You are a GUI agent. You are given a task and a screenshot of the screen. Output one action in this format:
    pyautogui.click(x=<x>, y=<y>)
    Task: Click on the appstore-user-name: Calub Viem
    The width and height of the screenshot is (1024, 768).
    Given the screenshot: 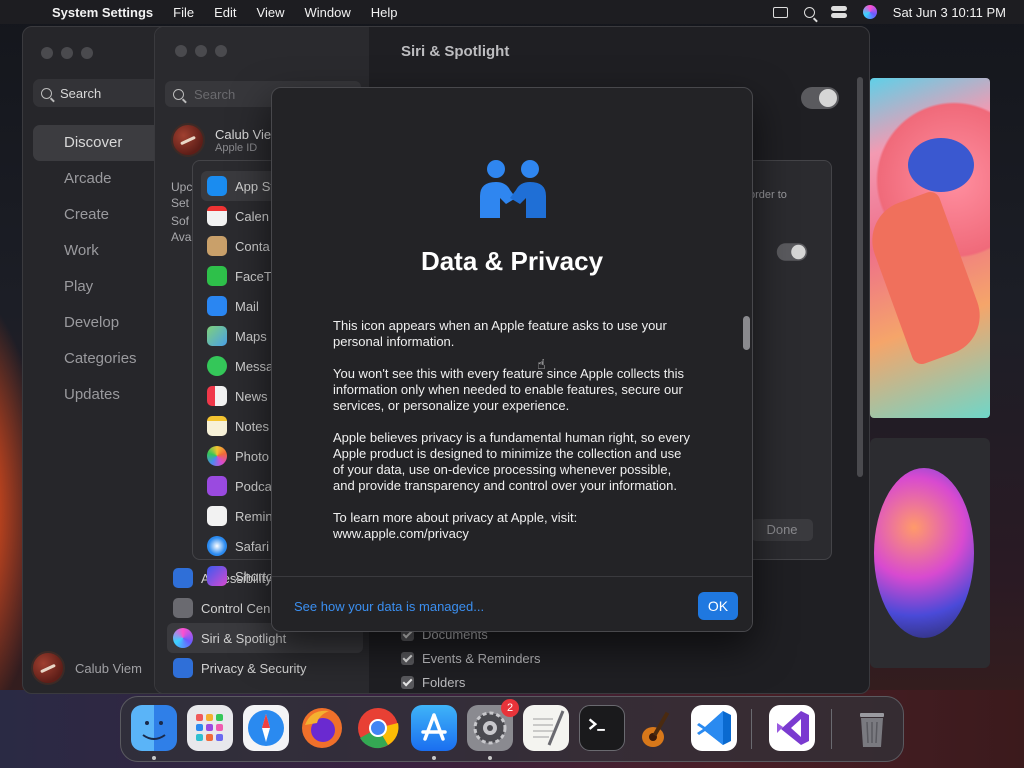 What is the action you would take?
    pyautogui.click(x=108, y=668)
    